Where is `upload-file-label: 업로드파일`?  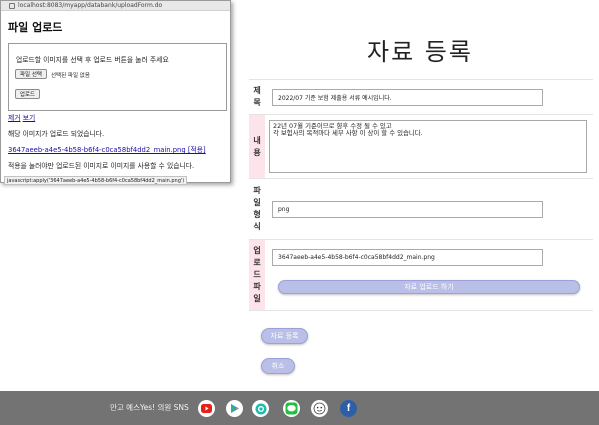 upload-file-label: 업로드파일 is located at coordinates (257, 275).